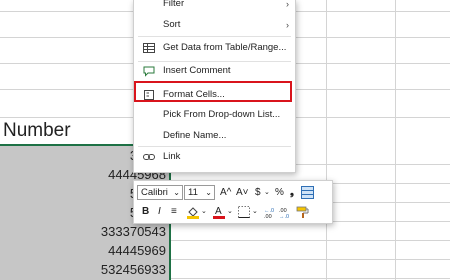 The height and width of the screenshot is (280, 450). I want to click on number-cell: 532456933, so click(113, 269).